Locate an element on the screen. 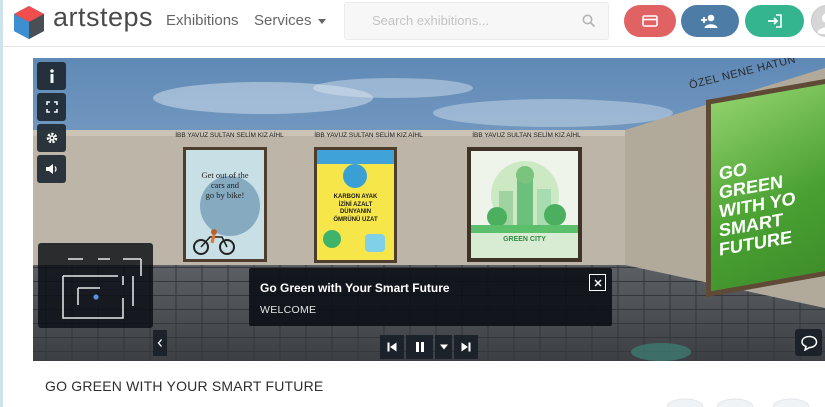 This screenshot has width=825, height=407. nav-exhibitions: Exhibitions is located at coordinates (202, 20).